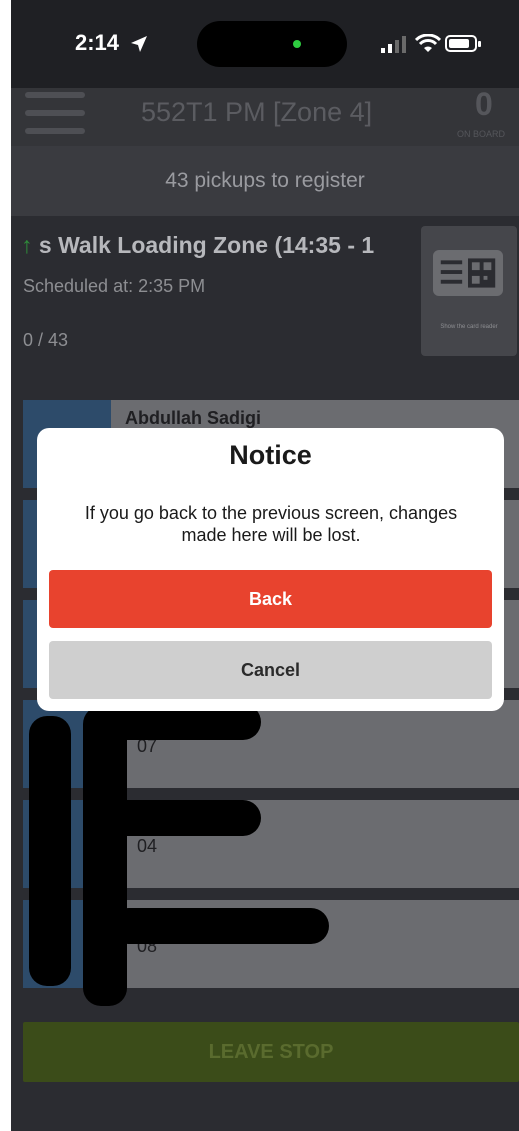 The height and width of the screenshot is (1131, 519). I want to click on dynamic-island, so click(272, 44).